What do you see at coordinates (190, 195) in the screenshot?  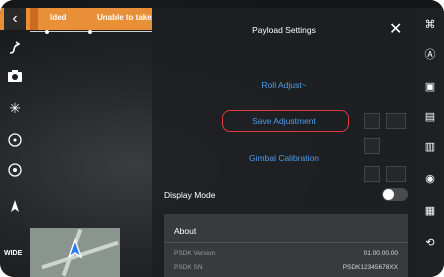 I see `display-mode-label: Display Mode` at bounding box center [190, 195].